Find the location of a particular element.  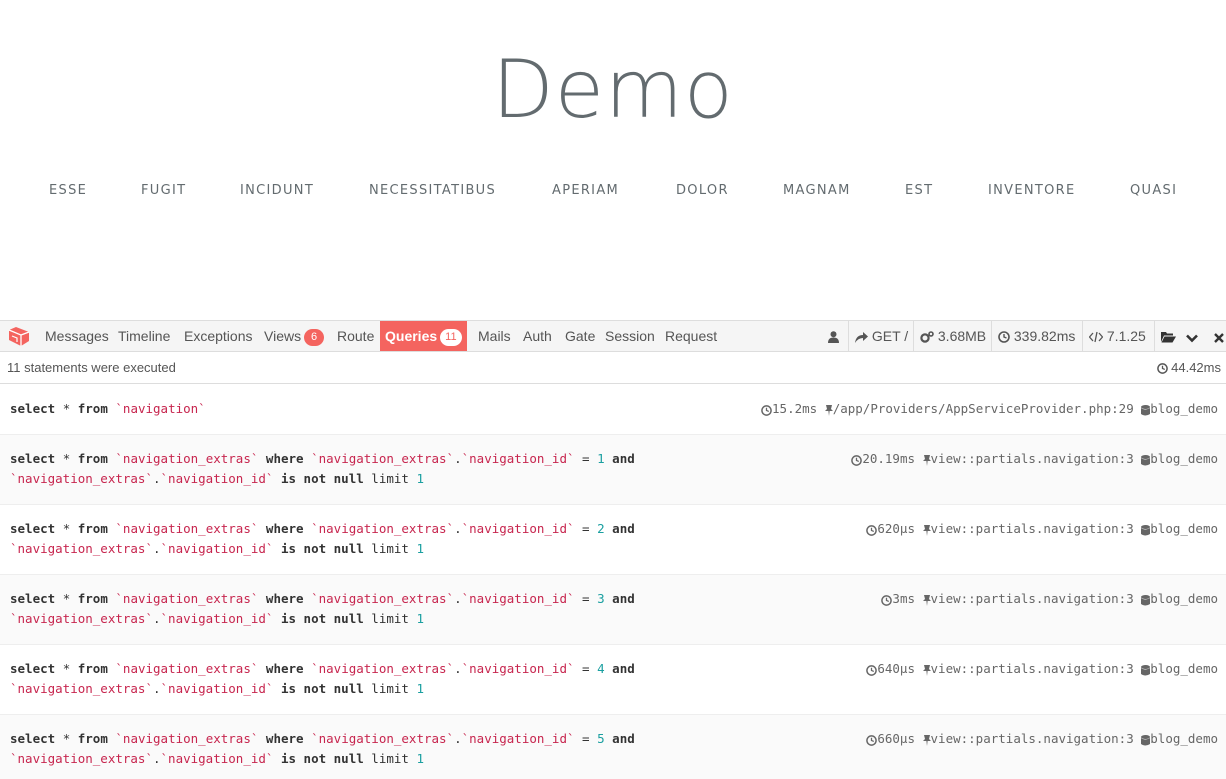

php-version-status: 7.1.25 is located at coordinates (1114, 336).